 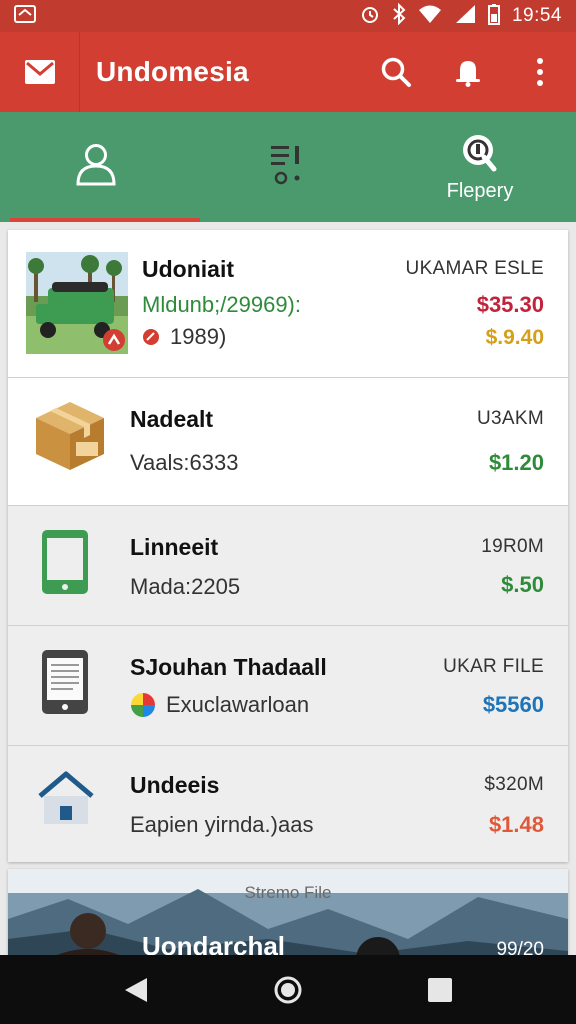 I want to click on notifications-button, so click(x=468, y=72).